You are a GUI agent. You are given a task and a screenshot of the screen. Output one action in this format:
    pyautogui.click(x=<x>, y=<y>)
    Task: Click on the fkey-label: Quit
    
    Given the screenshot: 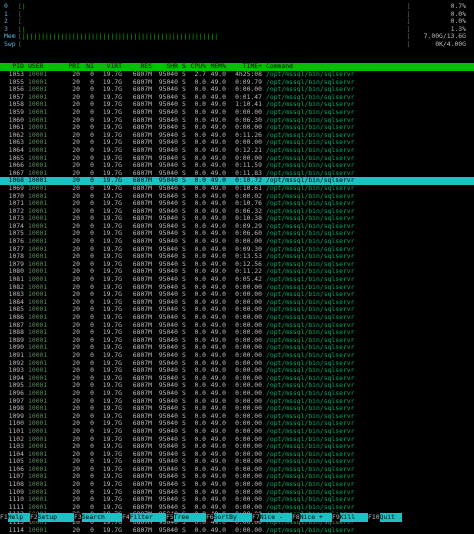 What is the action you would take?
    pyautogui.click(x=390, y=517)
    